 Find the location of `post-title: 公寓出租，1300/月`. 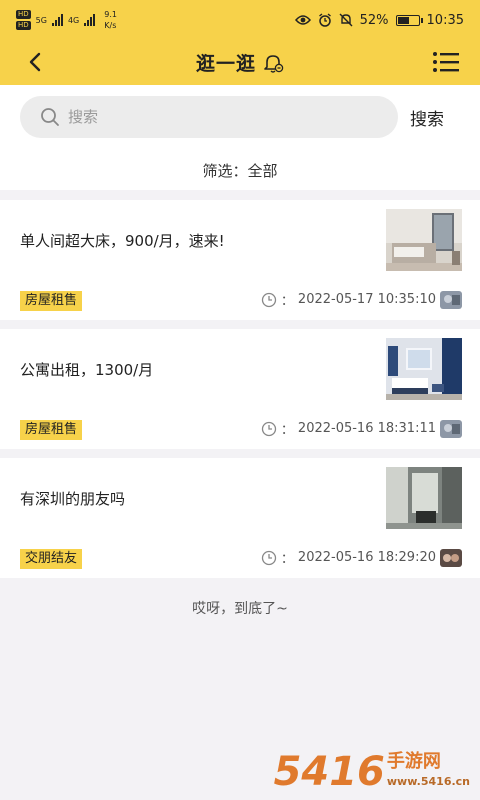

post-title: 公寓出租，1300/月 is located at coordinates (87, 370).